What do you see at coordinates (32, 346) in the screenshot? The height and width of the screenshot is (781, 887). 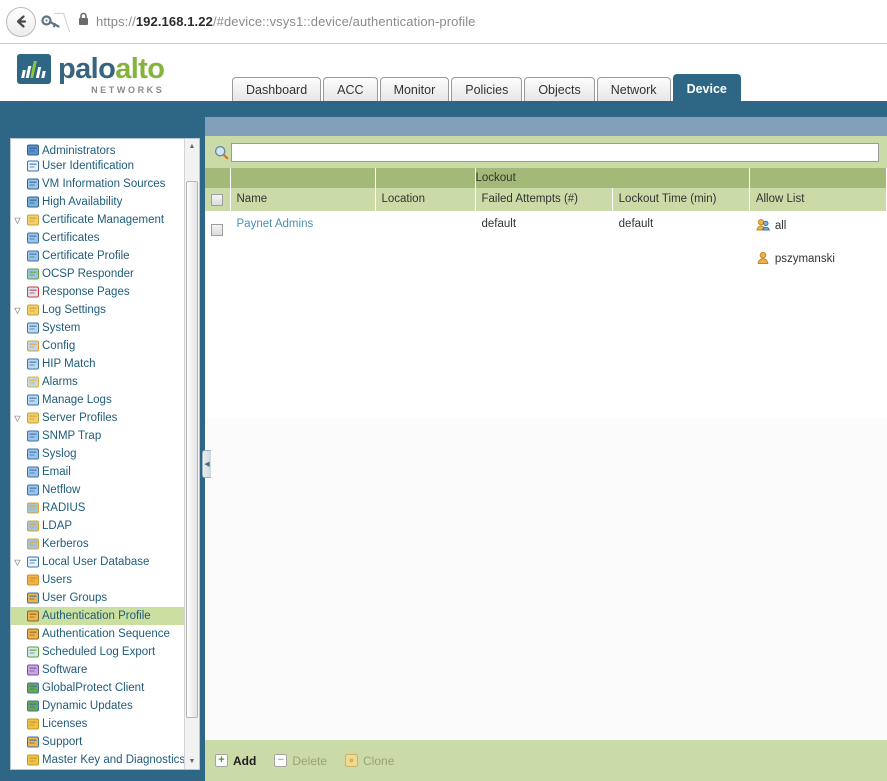 I see `log-config-icon` at bounding box center [32, 346].